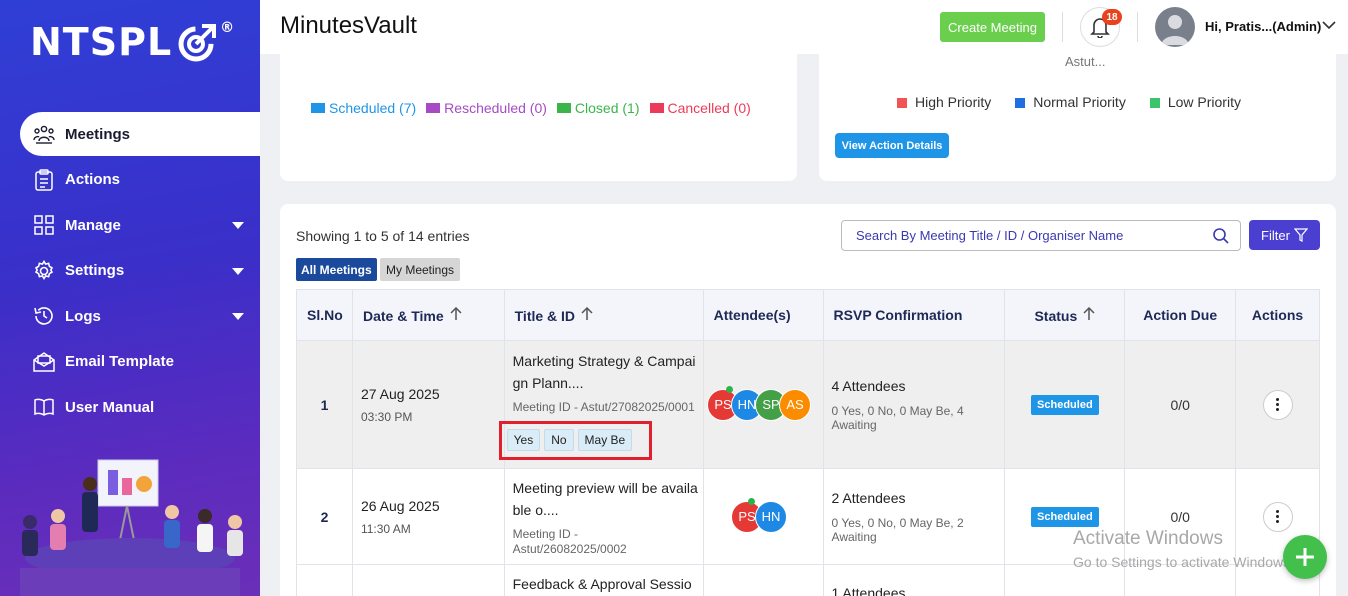 The image size is (1348, 596). I want to click on legend-label: Scheduled (7), so click(373, 108).